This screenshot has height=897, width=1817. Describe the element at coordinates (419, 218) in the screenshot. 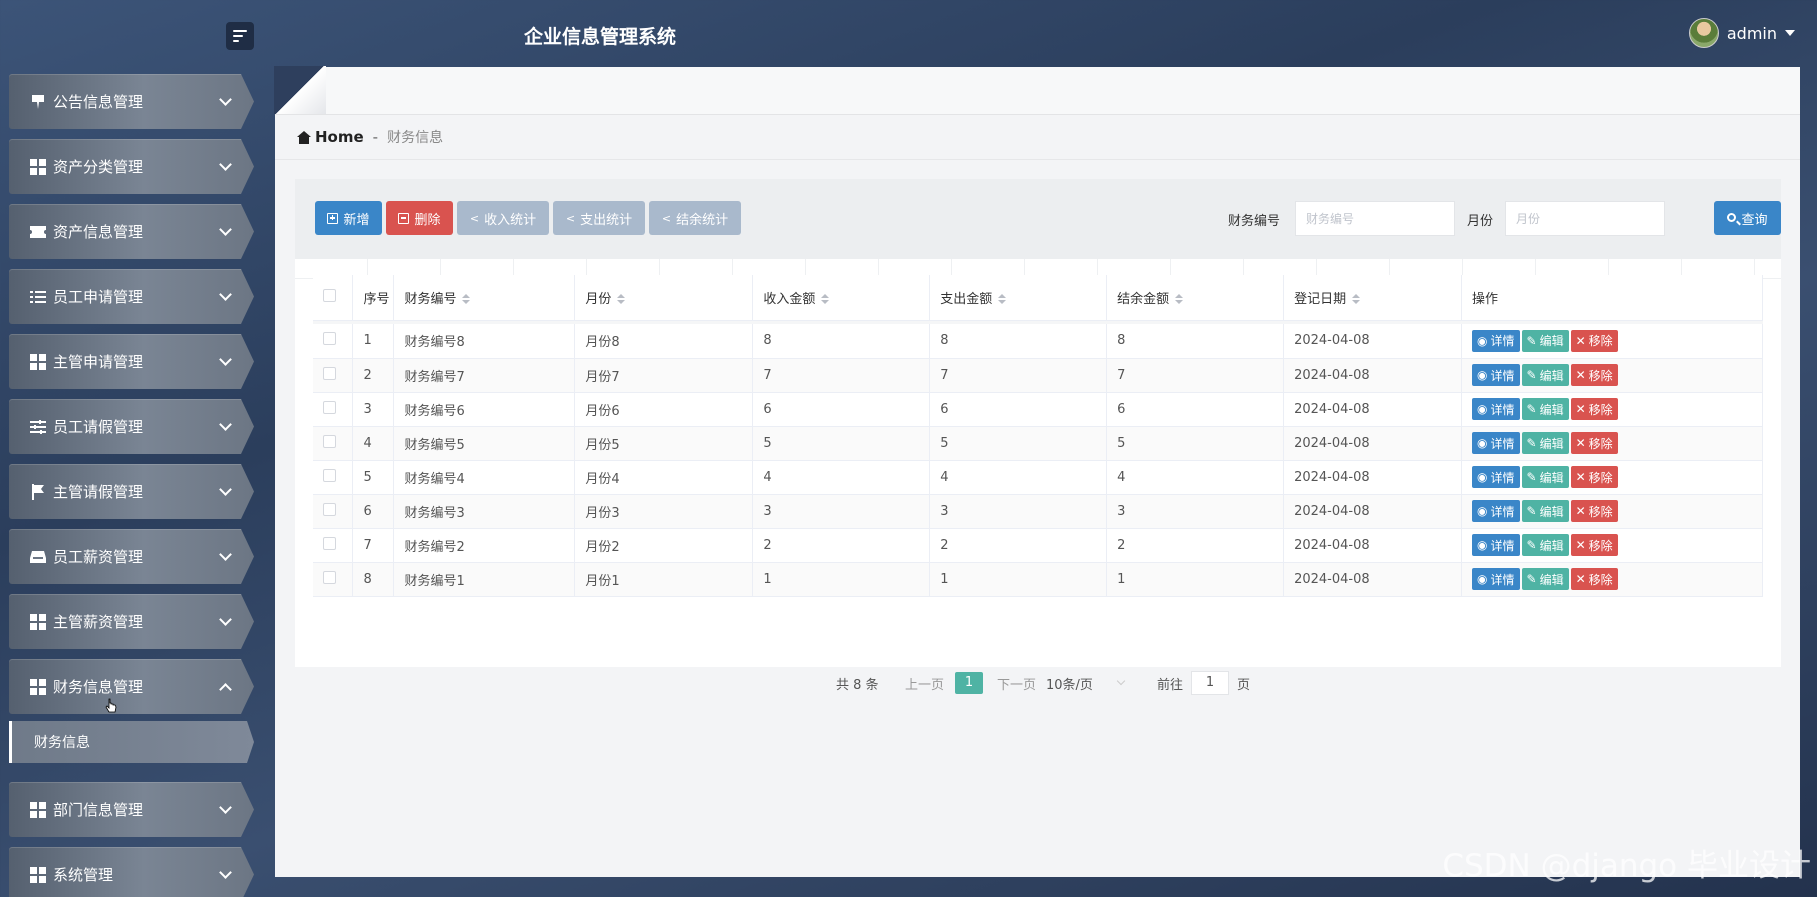

I see `delete-button: 删除` at that location.